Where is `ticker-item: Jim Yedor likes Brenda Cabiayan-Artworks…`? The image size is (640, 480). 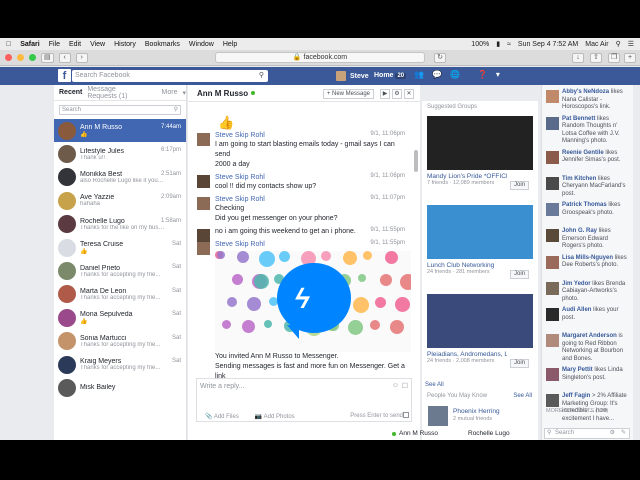
ticker-item: Jim Yedor likes Brenda Cabiayan-Artworks… is located at coordinates (587, 292).